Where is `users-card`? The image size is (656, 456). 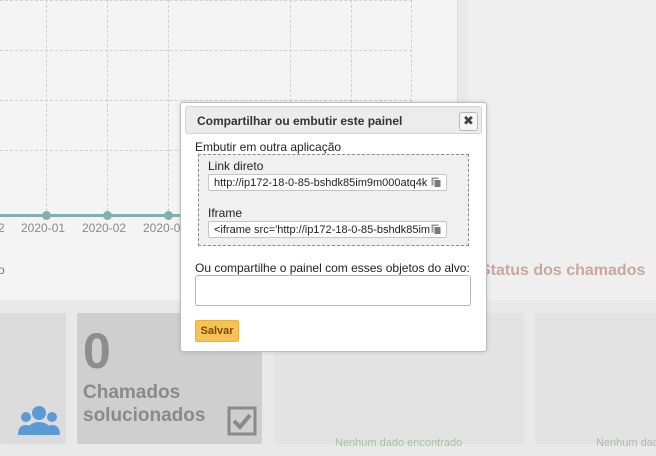 users-card is located at coordinates (33, 378).